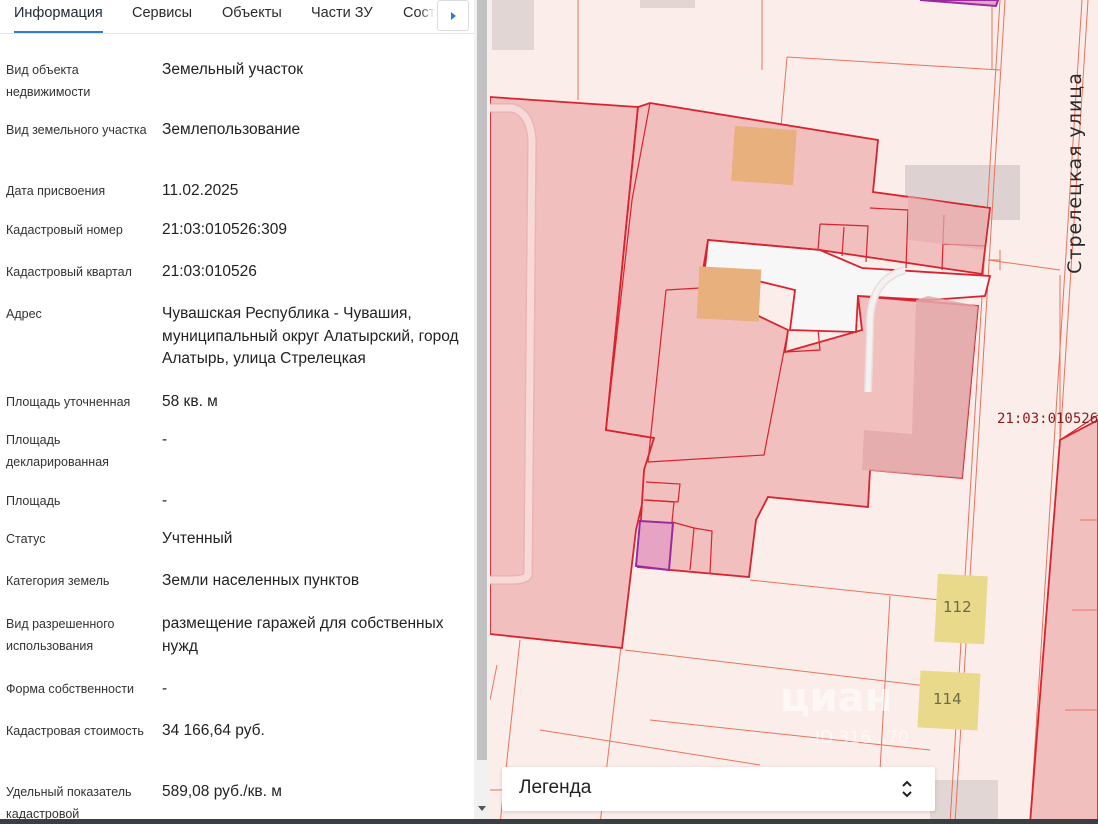  Describe the element at coordinates (907, 789) in the screenshot. I see `expand-collapse-icon` at that location.